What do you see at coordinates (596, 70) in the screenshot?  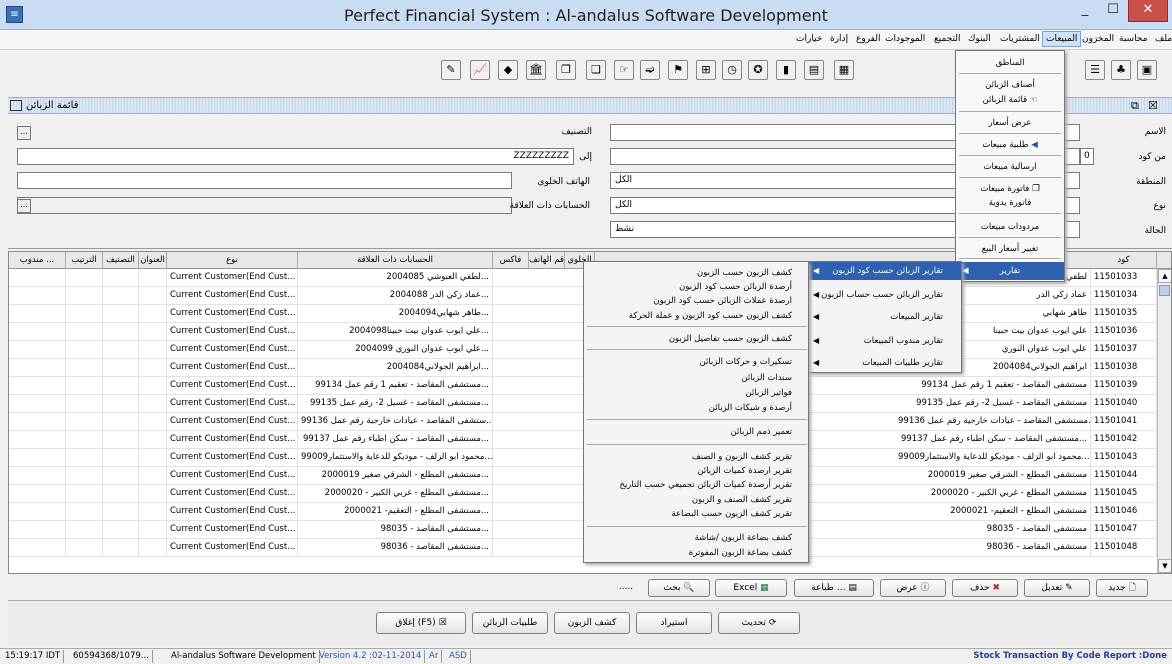 I see `duplicate-icon: ❏` at bounding box center [596, 70].